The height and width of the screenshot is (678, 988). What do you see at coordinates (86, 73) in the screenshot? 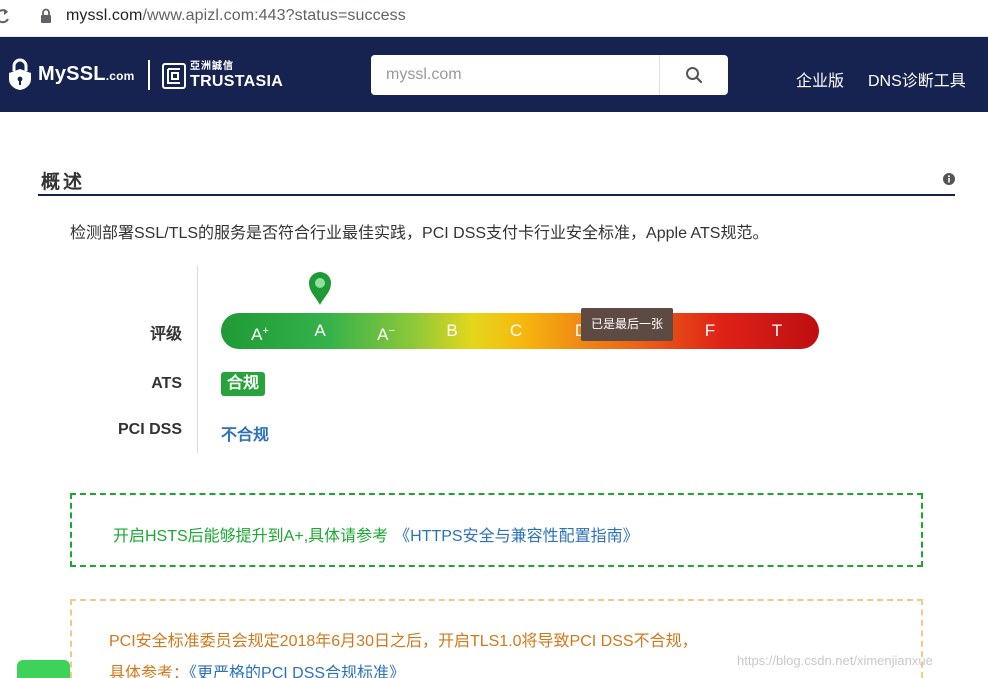
I see `myssl-brand: MySSL.com` at bounding box center [86, 73].